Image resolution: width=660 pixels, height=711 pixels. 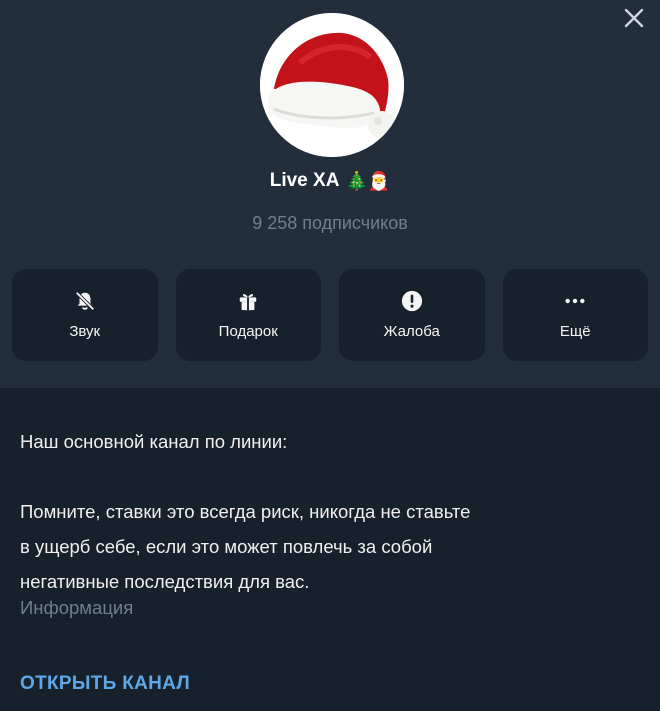 What do you see at coordinates (85, 301) in the screenshot?
I see `bell-muted-icon` at bounding box center [85, 301].